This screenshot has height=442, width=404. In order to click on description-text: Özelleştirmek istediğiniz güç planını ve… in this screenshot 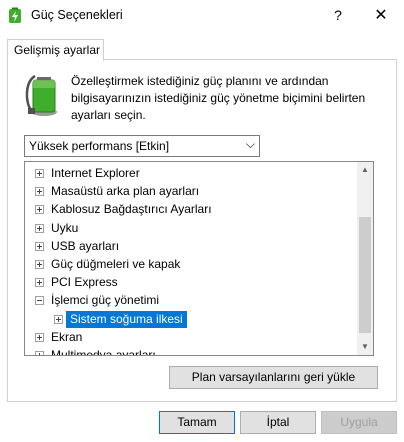, I will do `click(218, 98)`.